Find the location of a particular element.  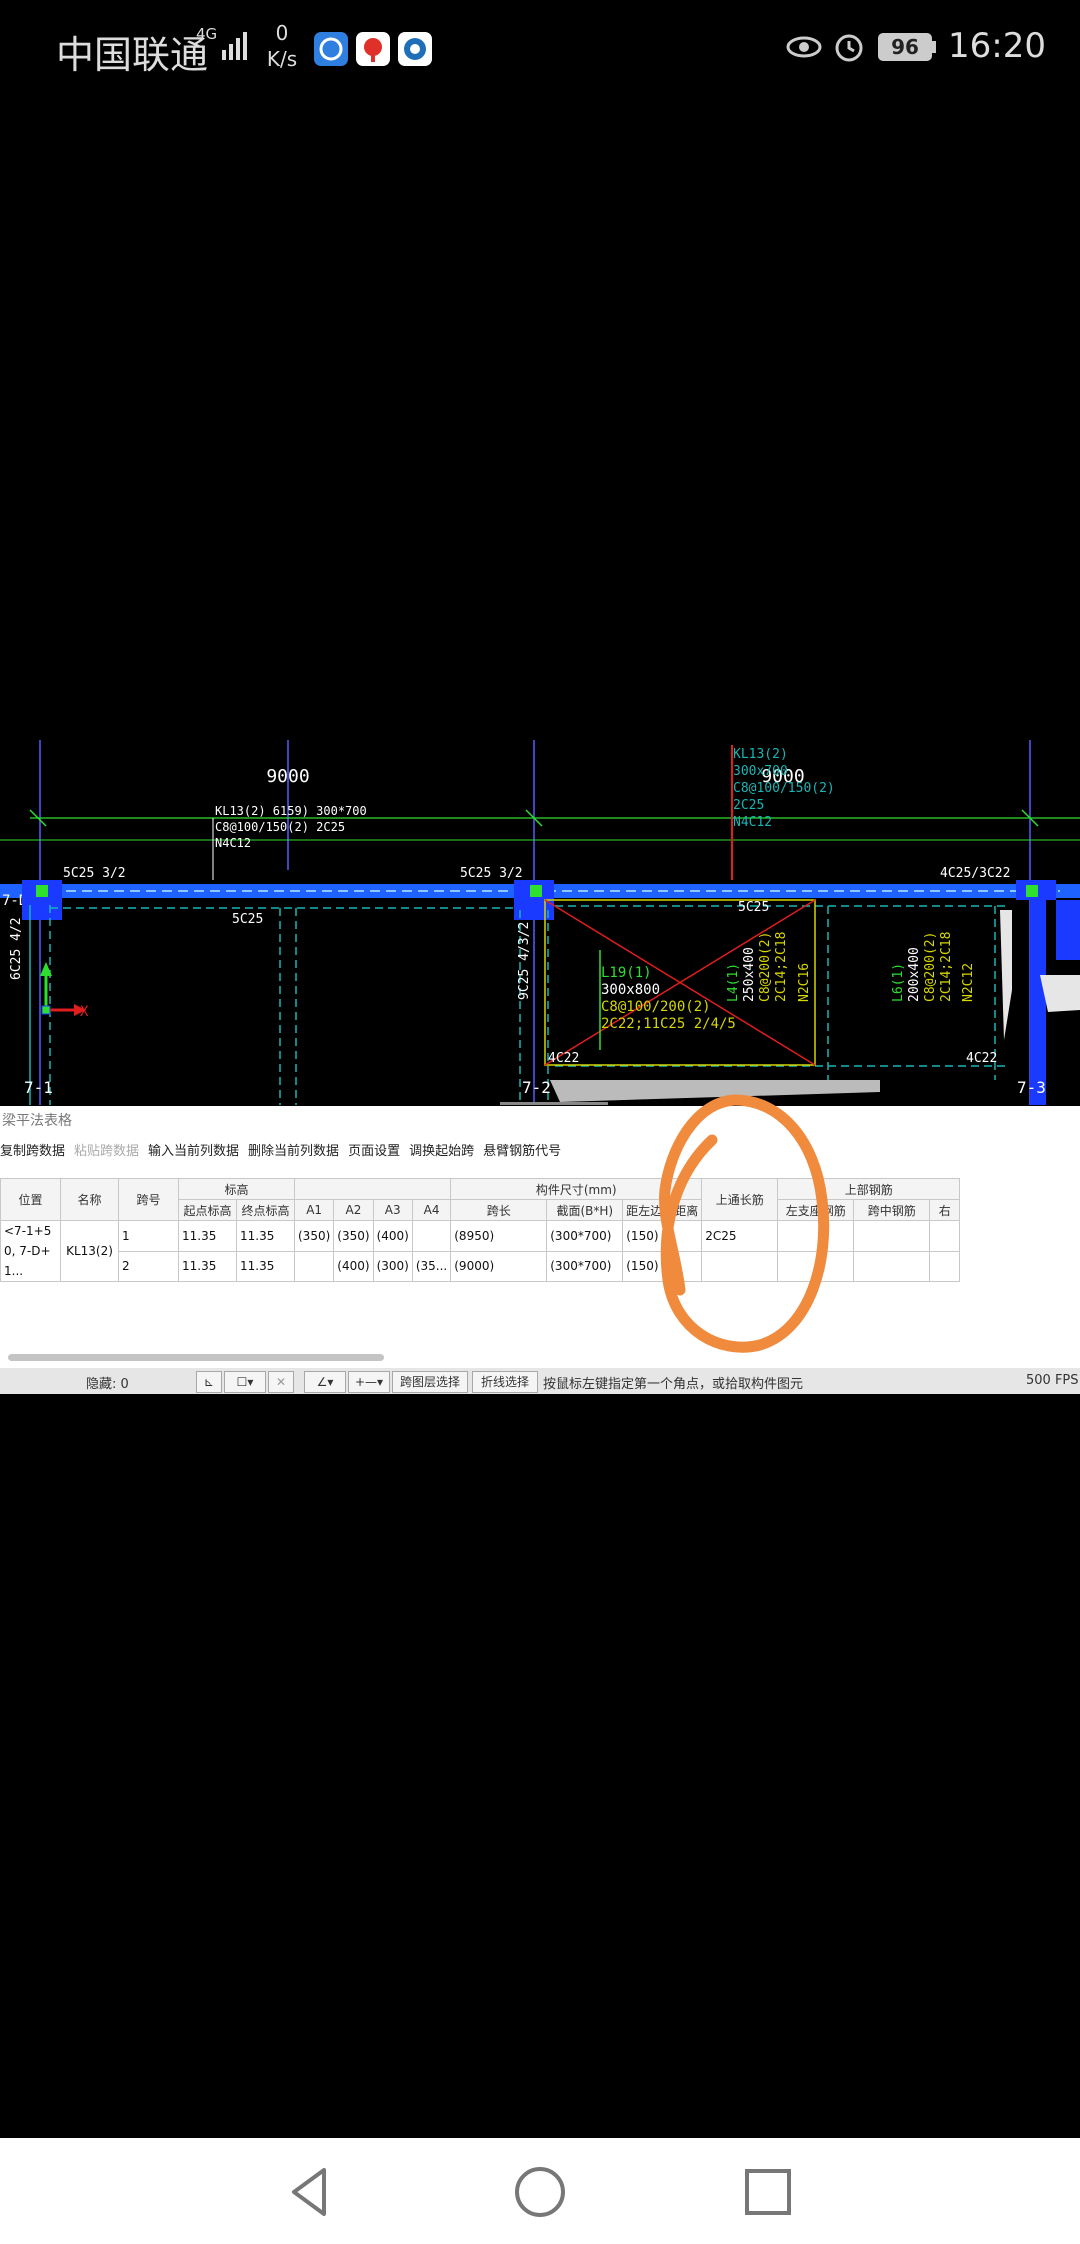

span-layer-select-button: 跨图层选择 is located at coordinates (430, 1382).